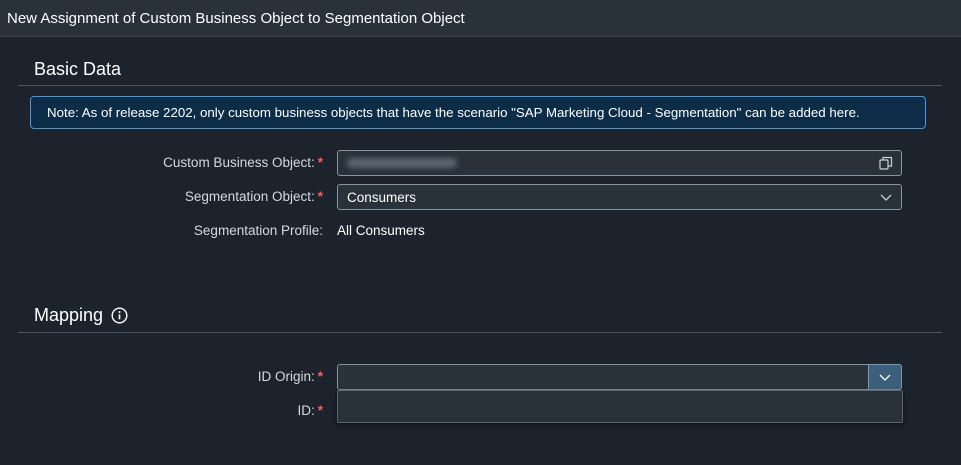 The height and width of the screenshot is (465, 961). What do you see at coordinates (886, 163) in the screenshot?
I see `value-help-icon` at bounding box center [886, 163].